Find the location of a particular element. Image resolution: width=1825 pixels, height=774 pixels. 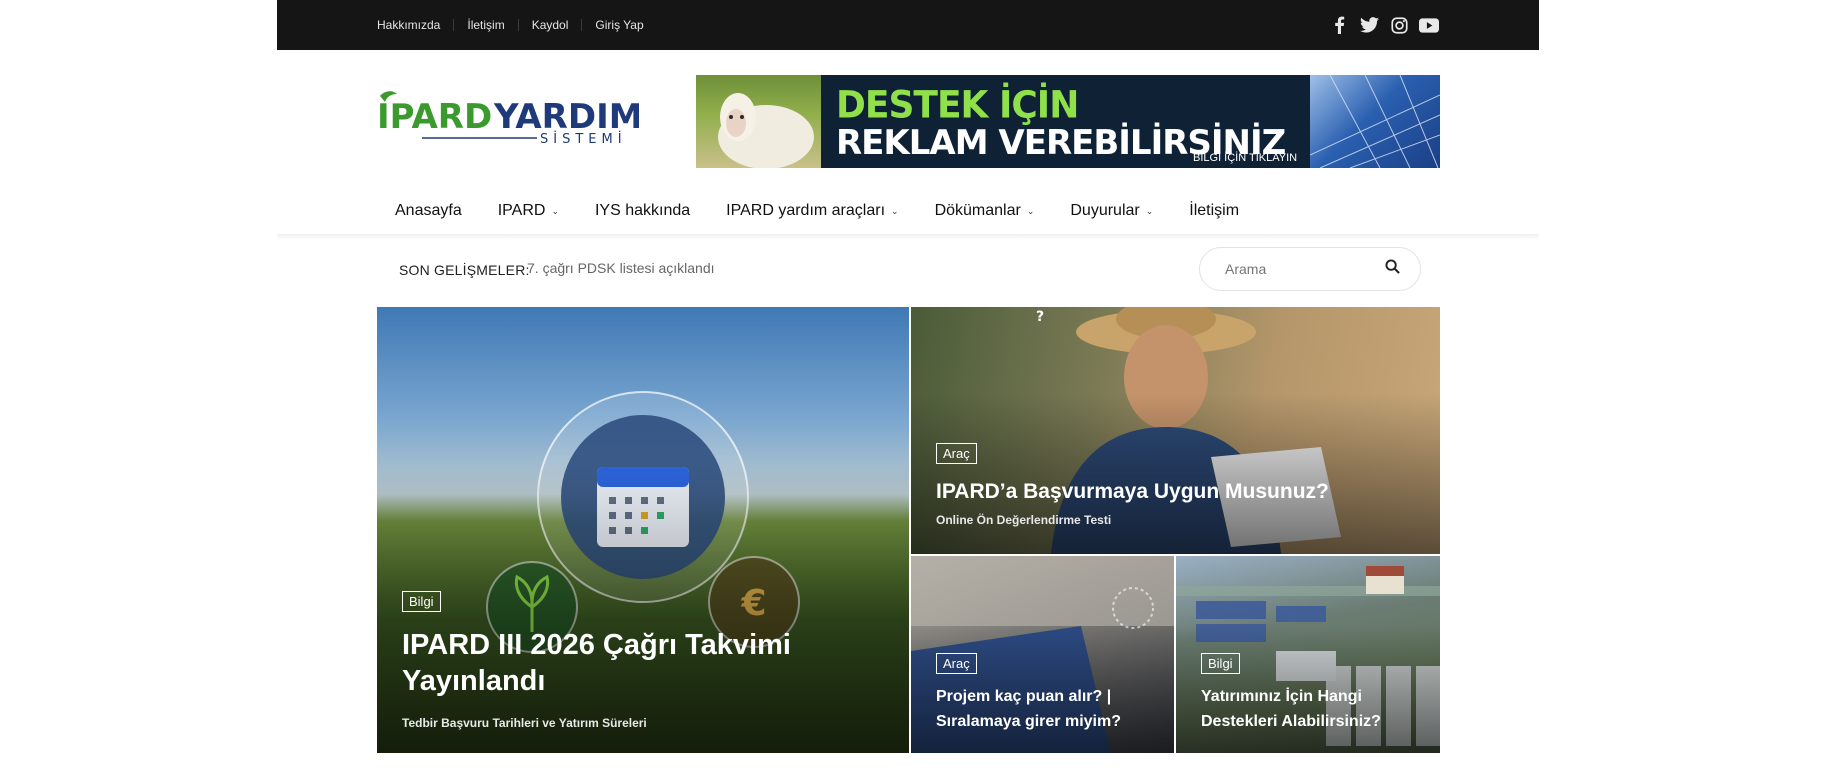

ticker-label: SON GELİŞMELER: is located at coordinates (464, 270).